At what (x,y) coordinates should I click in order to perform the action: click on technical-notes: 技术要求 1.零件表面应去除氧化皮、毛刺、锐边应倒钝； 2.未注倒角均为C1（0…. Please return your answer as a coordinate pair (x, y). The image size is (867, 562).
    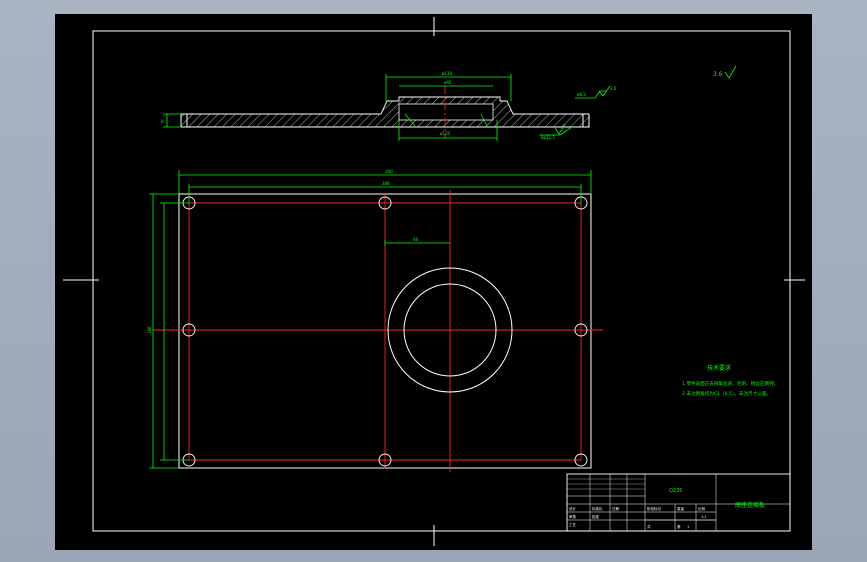
    Looking at the image, I should click on (730, 380).